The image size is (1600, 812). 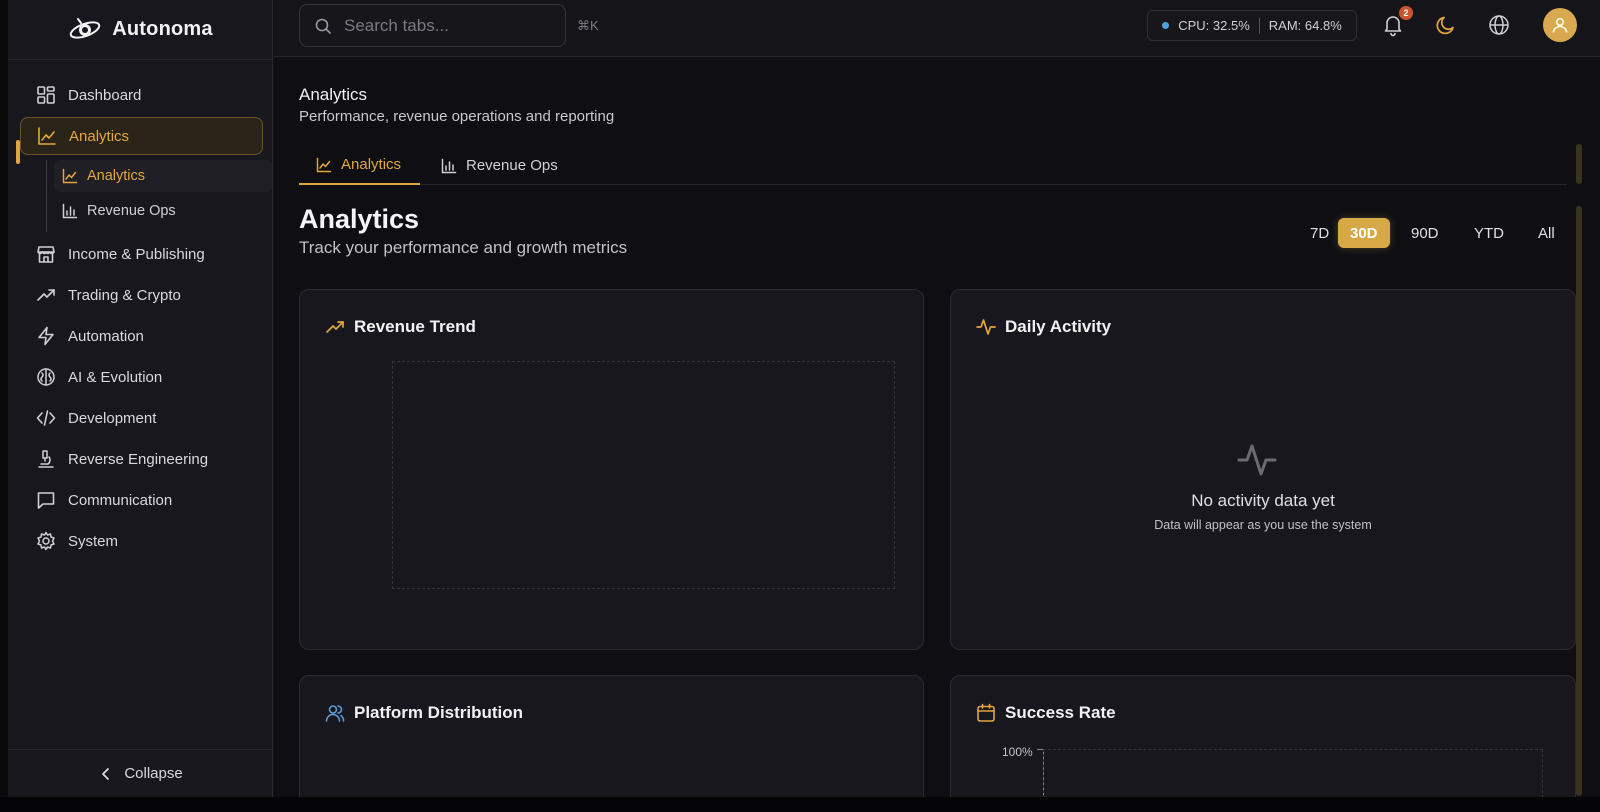 I want to click on collapse-button: Collapse, so click(x=140, y=773).